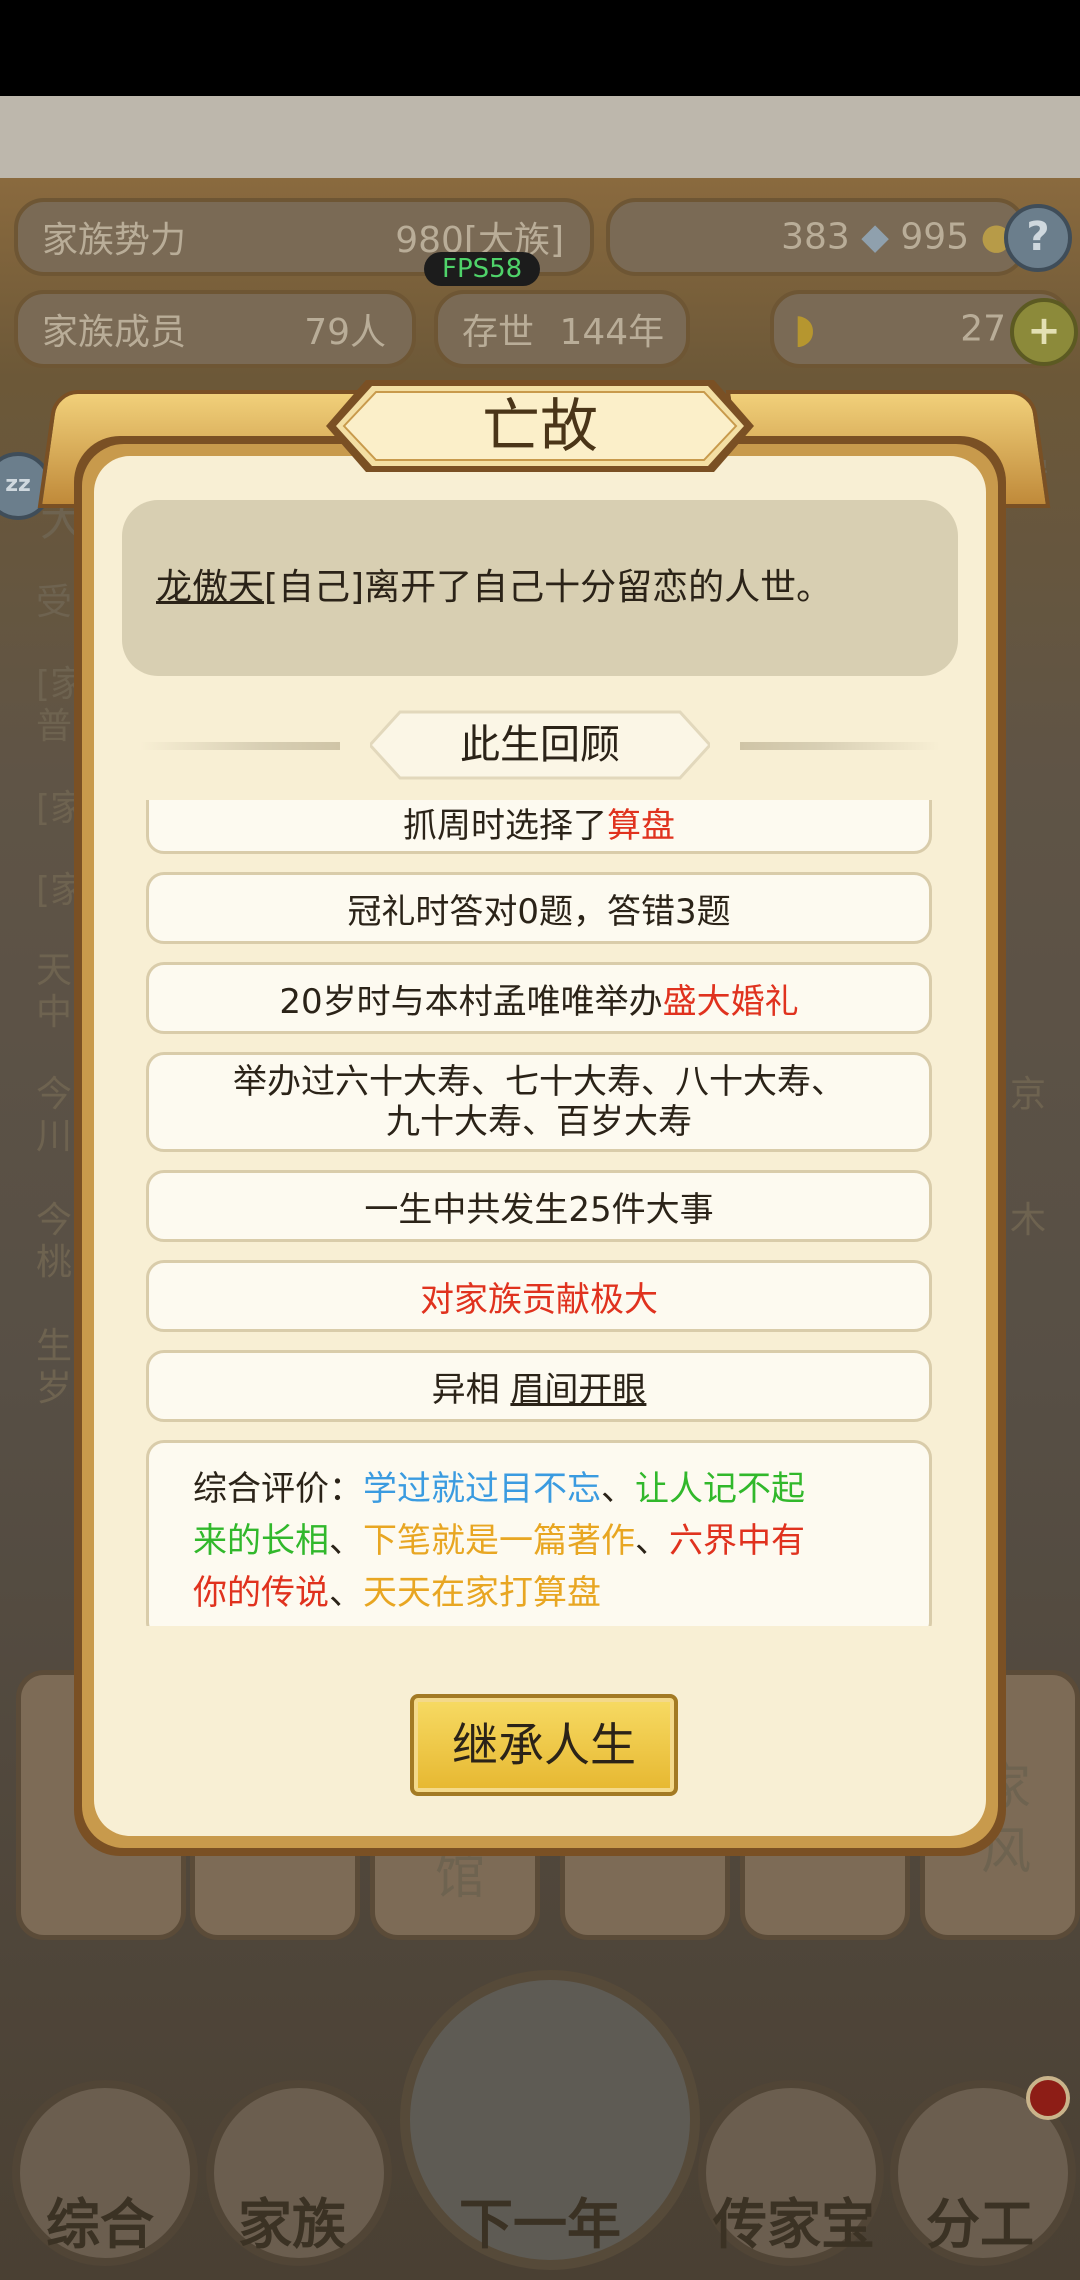 This screenshot has width=1080, height=2280. Describe the element at coordinates (540, 48) in the screenshot. I see `status-bar` at that location.